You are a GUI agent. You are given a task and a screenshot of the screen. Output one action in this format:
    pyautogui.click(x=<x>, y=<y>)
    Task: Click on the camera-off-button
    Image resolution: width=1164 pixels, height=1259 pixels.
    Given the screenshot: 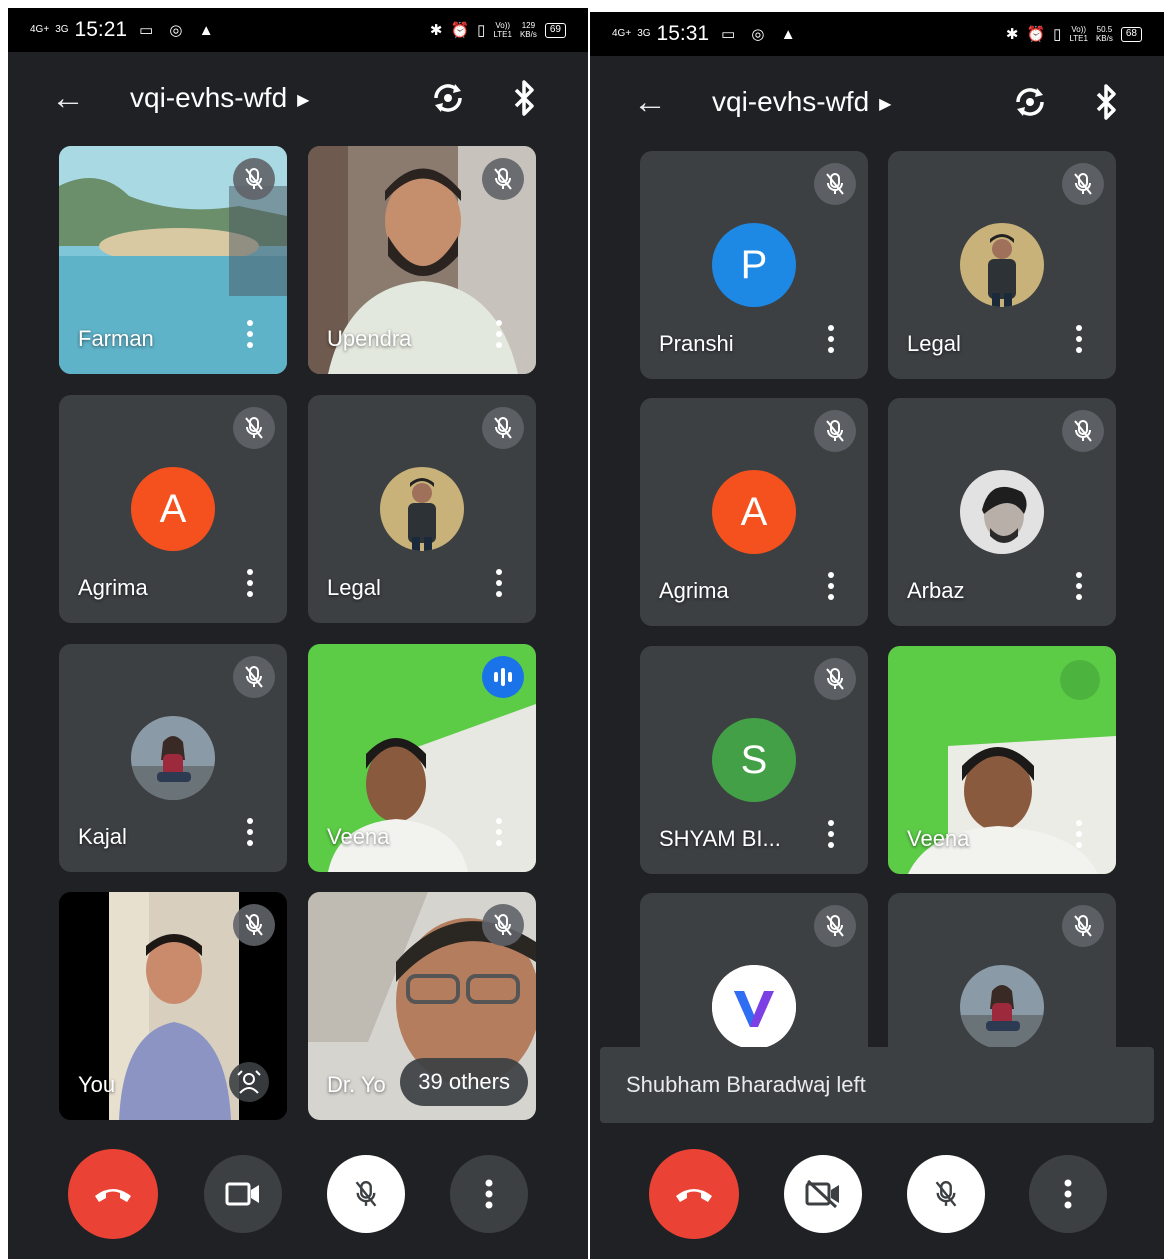 What is the action you would take?
    pyautogui.click(x=823, y=1194)
    